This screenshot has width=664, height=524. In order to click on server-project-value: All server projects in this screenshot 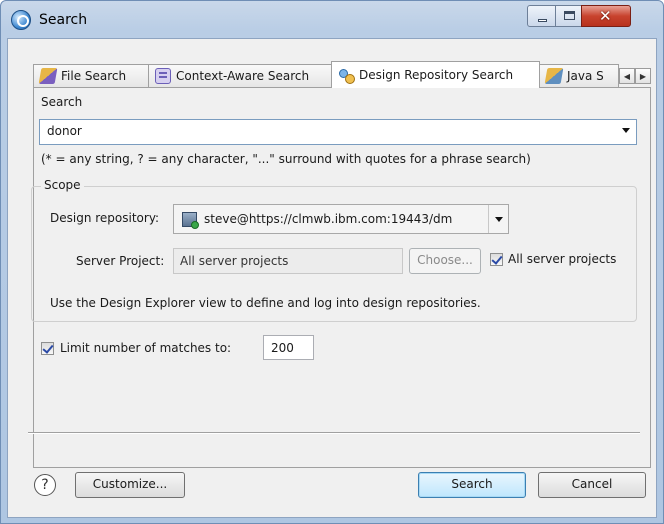, I will do `click(234, 261)`.